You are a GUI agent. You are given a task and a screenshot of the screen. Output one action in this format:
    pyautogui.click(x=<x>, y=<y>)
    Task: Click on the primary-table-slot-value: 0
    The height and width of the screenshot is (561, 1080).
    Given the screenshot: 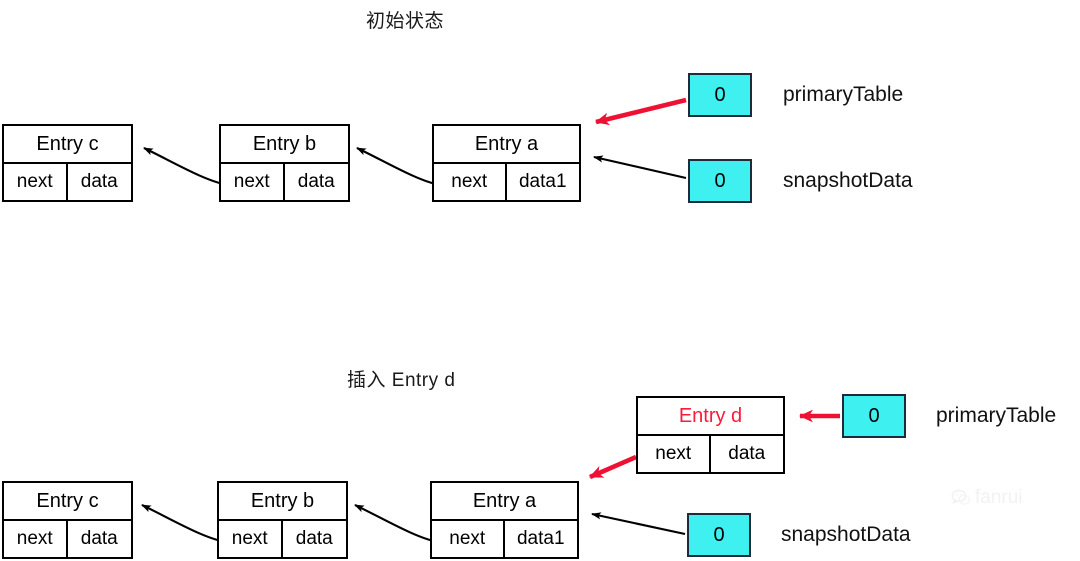 What is the action you would take?
    pyautogui.click(x=720, y=94)
    